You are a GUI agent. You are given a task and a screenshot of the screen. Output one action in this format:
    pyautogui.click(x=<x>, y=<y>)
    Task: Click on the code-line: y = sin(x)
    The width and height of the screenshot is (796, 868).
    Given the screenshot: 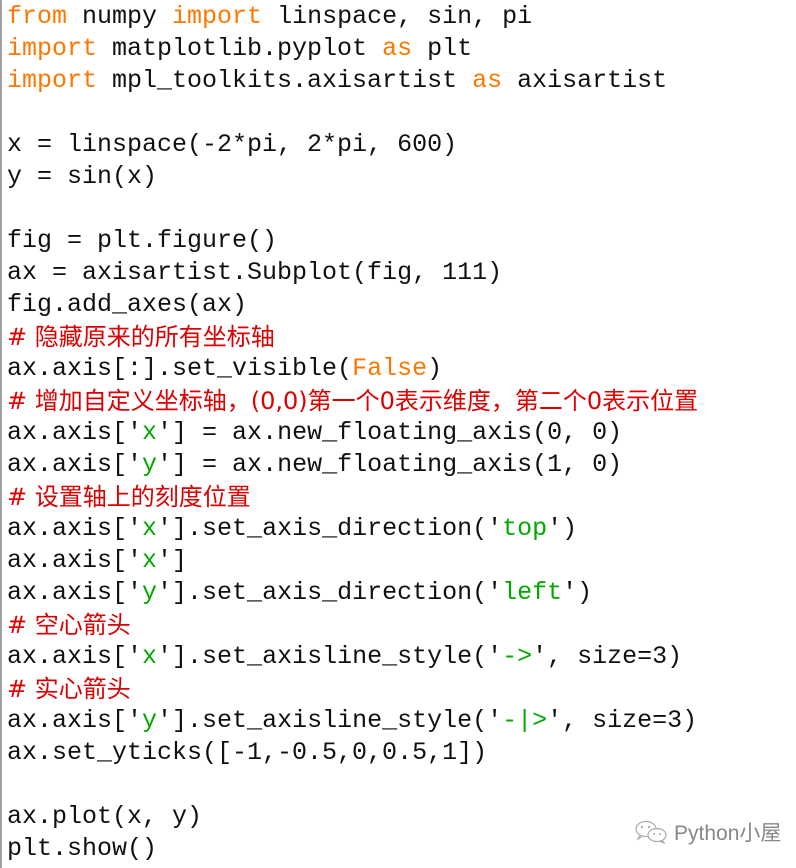 What is the action you would take?
    pyautogui.click(x=352, y=177)
    